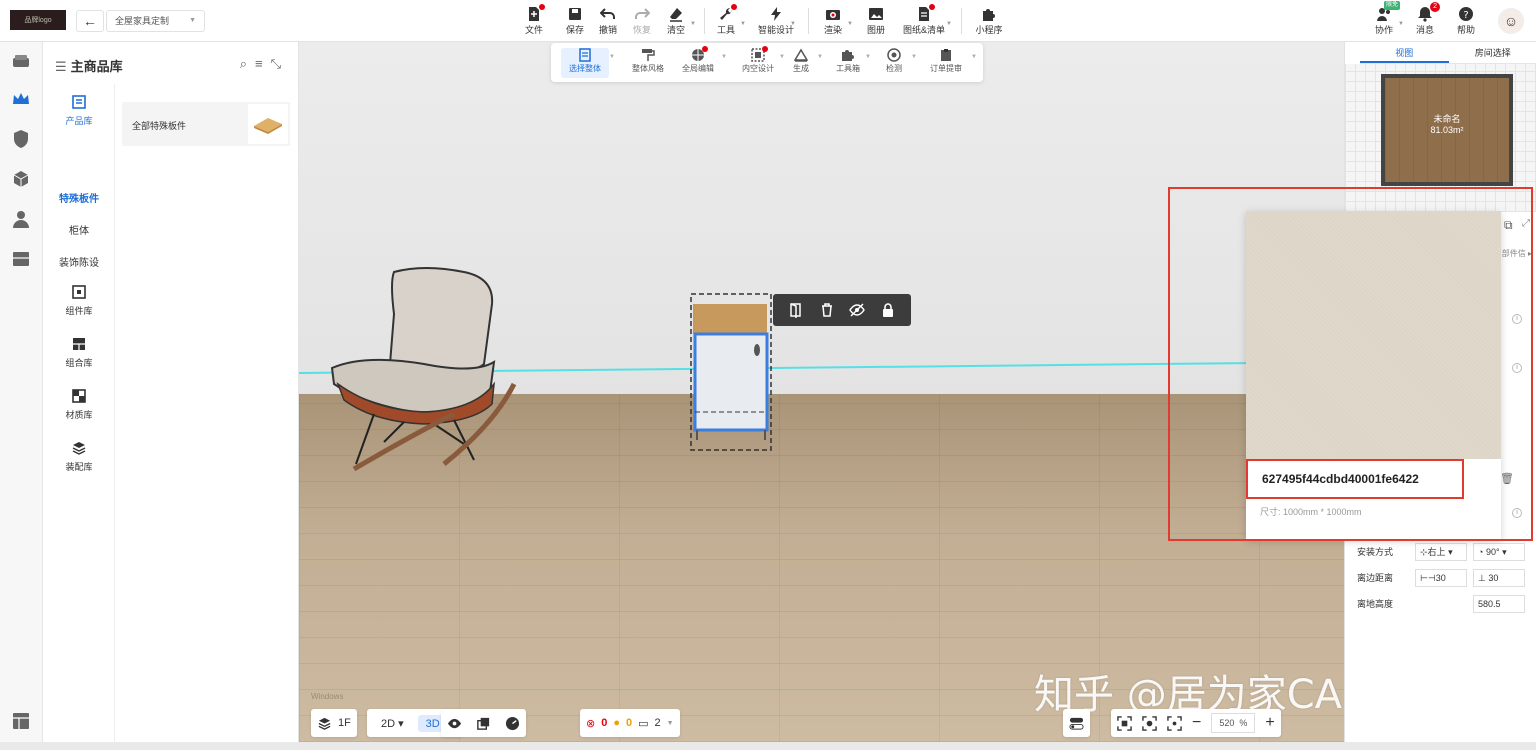  I want to click on overall-style-button: 整体风格, so click(648, 61).